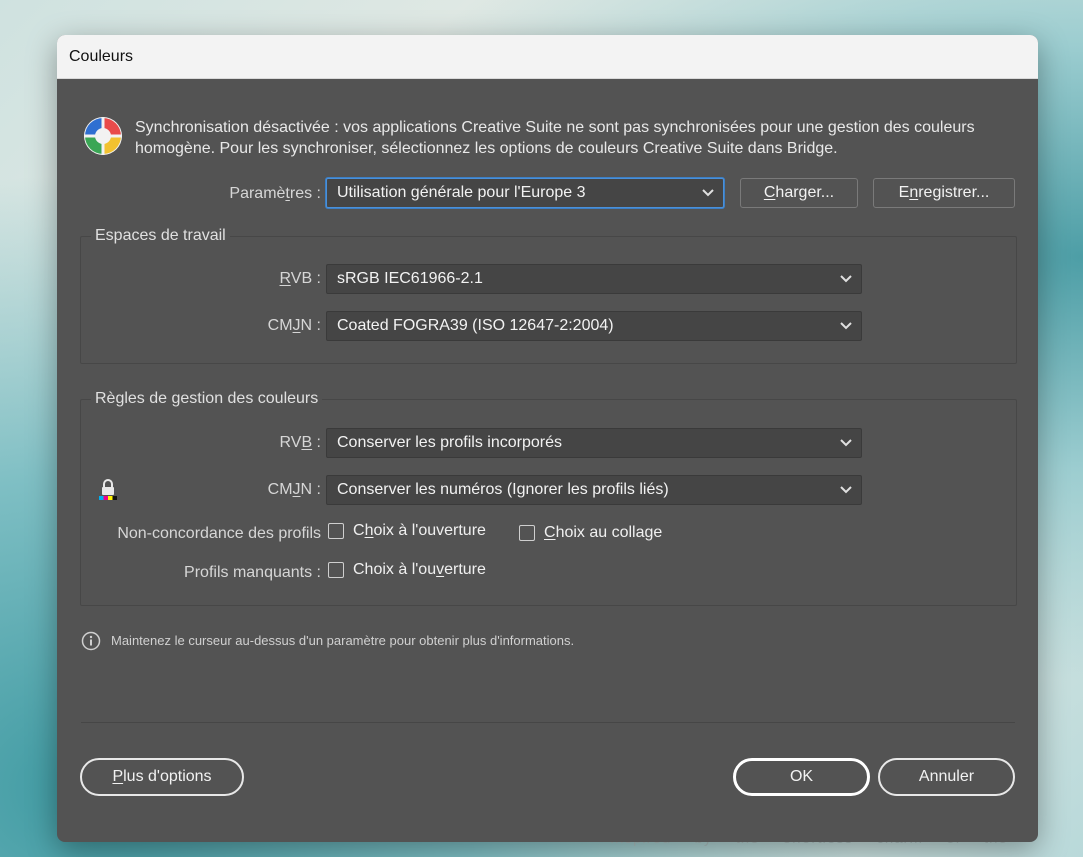  I want to click on policy-cmyk-label: CMJN :, so click(294, 489).